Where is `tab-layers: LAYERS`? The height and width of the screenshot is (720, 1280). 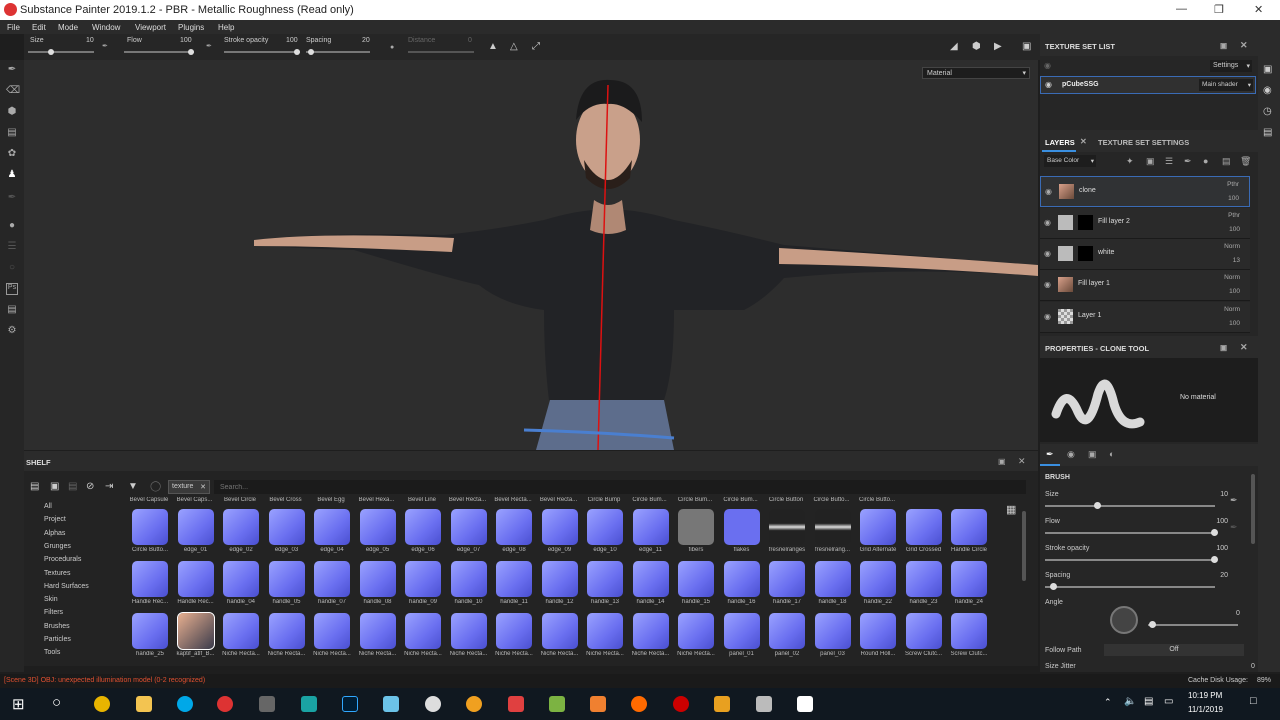 tab-layers: LAYERS is located at coordinates (1060, 142).